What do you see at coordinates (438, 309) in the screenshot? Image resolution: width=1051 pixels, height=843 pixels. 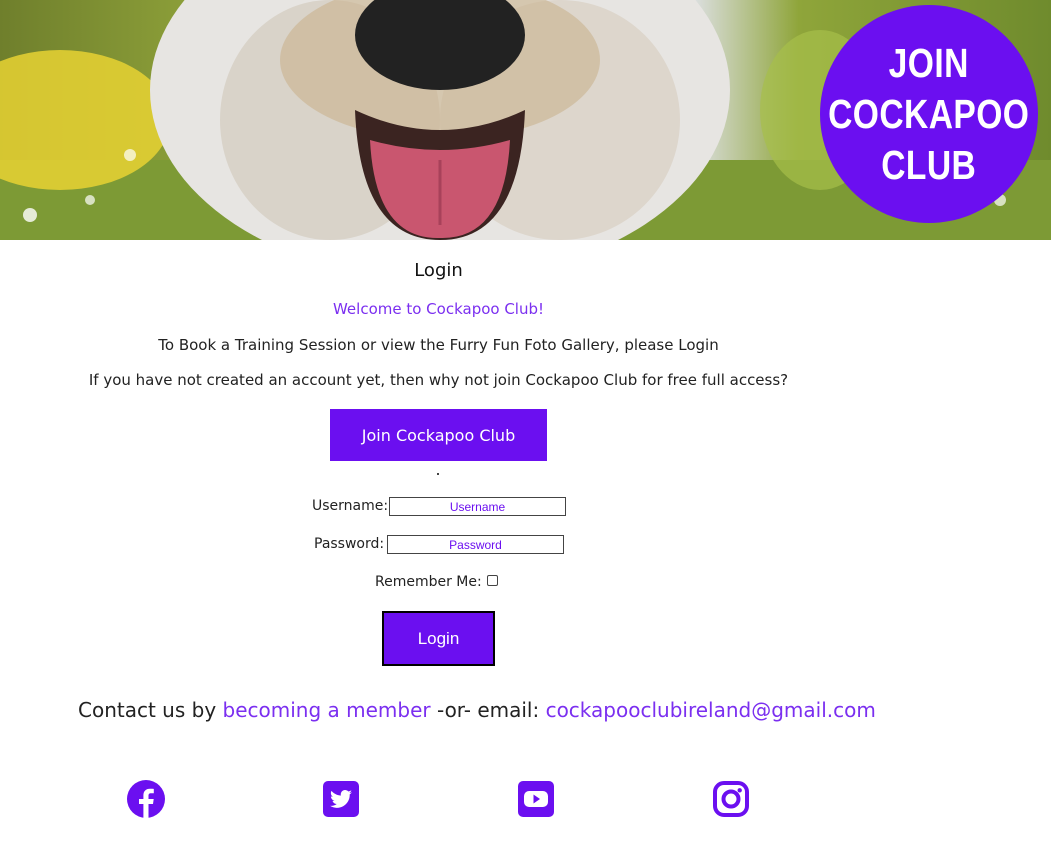 I see `welcome-message: Welcome to Cockapoo Club!` at bounding box center [438, 309].